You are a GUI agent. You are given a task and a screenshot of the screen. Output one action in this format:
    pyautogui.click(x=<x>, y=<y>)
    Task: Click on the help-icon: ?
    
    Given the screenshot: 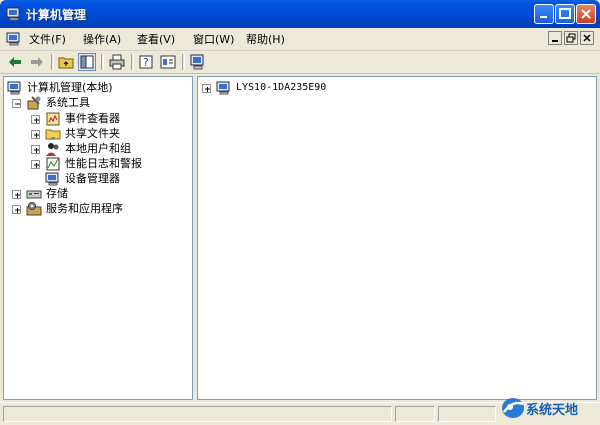 What is the action you would take?
    pyautogui.click(x=147, y=62)
    